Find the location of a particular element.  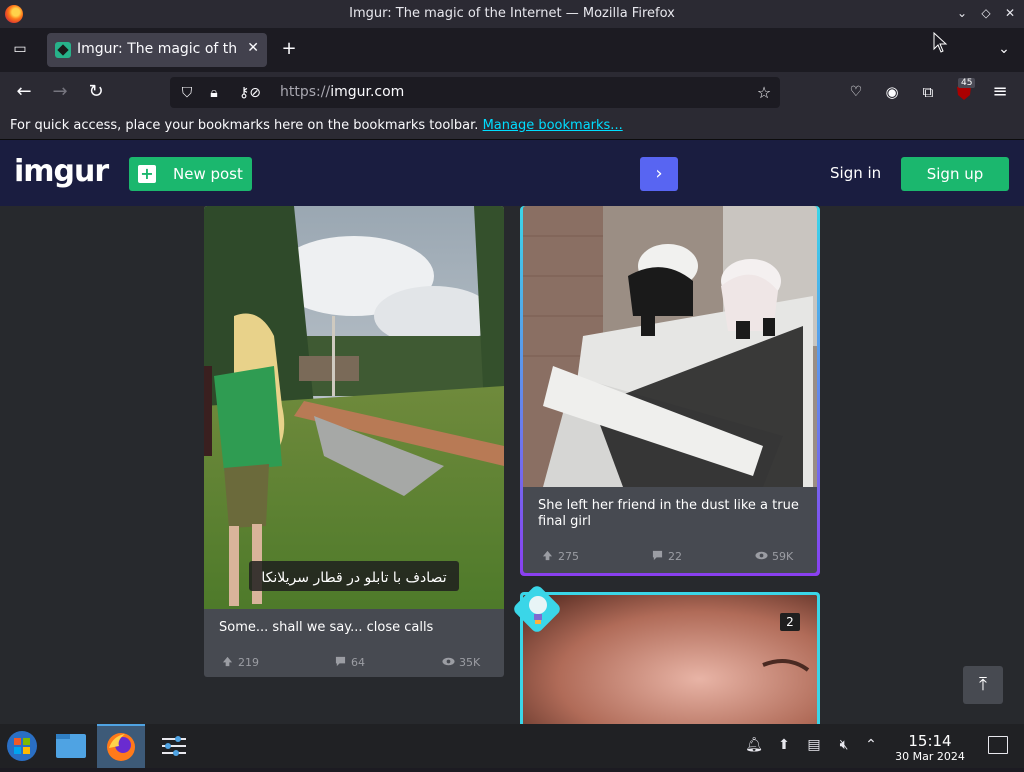

forward-icon: → is located at coordinates (60, 92).